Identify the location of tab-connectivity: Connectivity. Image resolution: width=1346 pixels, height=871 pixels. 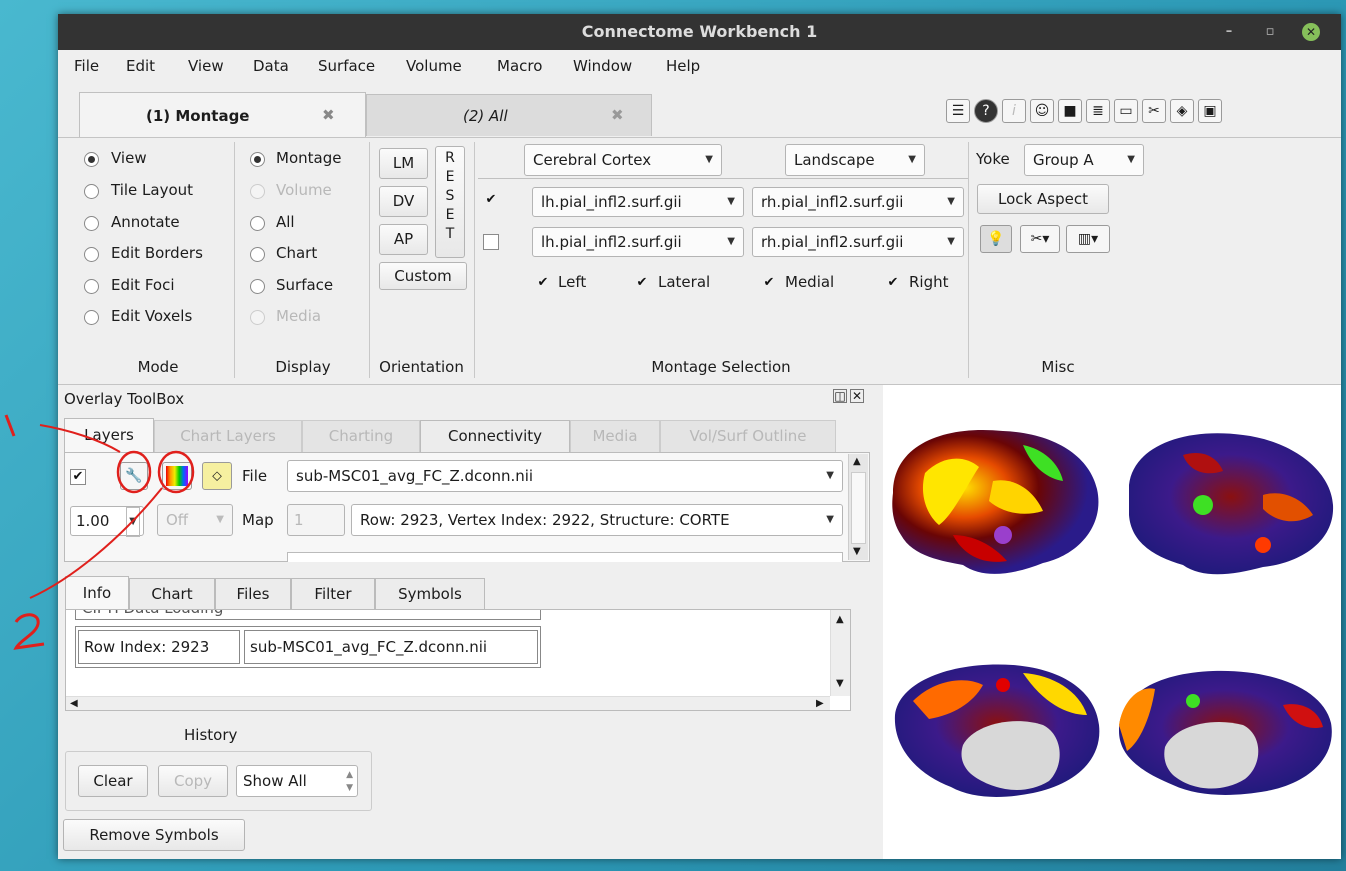
(495, 436).